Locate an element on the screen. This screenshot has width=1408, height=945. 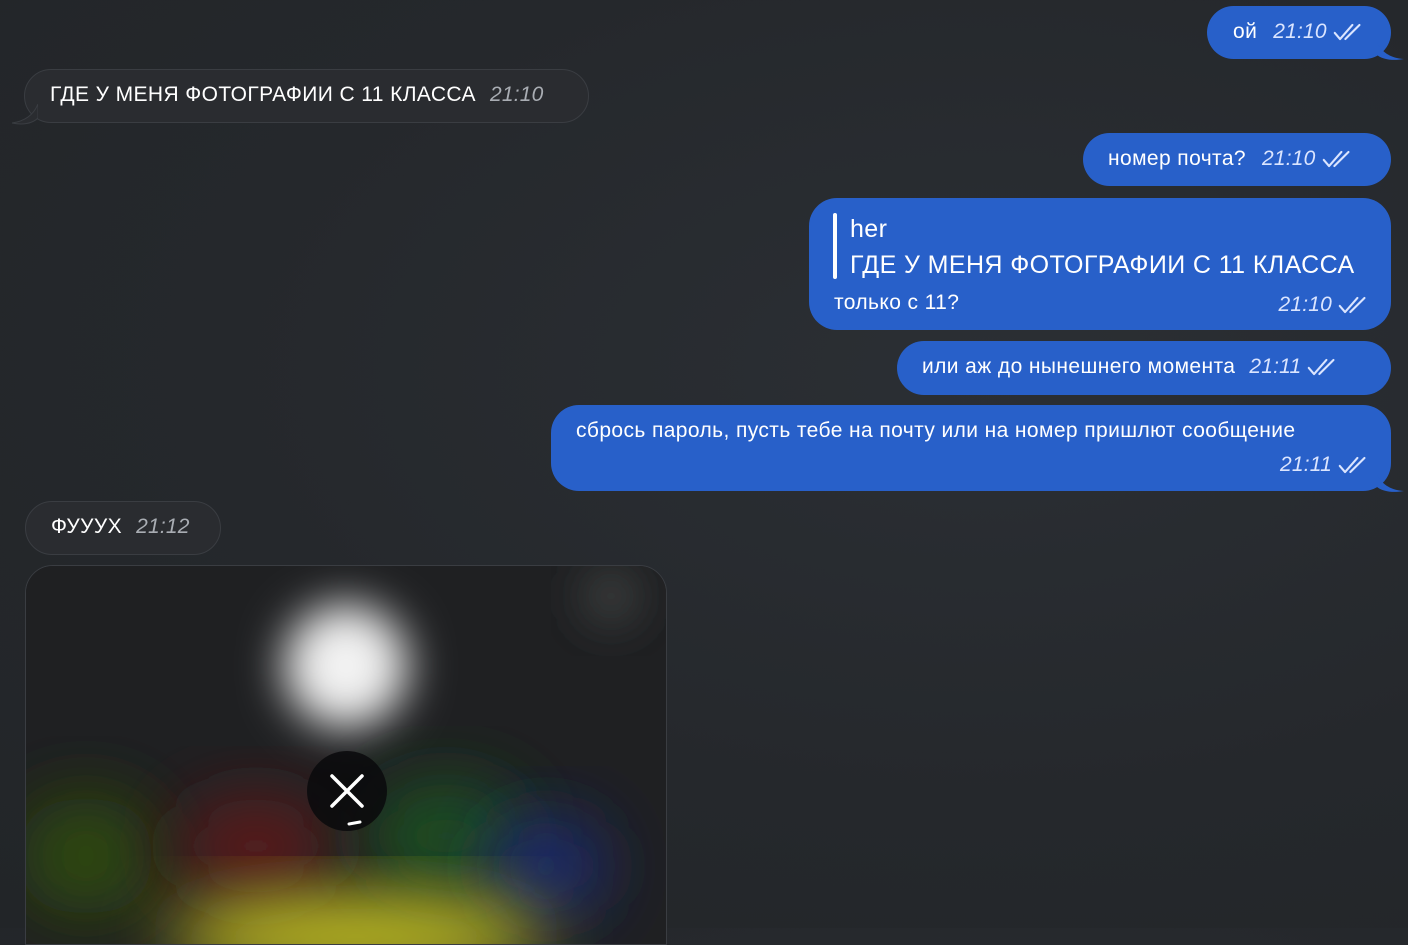
message-incoming: ГДЕ У МЕНЯ ФОТОГРАФИИ С 11 КЛАССА 21:10 is located at coordinates (306, 96).